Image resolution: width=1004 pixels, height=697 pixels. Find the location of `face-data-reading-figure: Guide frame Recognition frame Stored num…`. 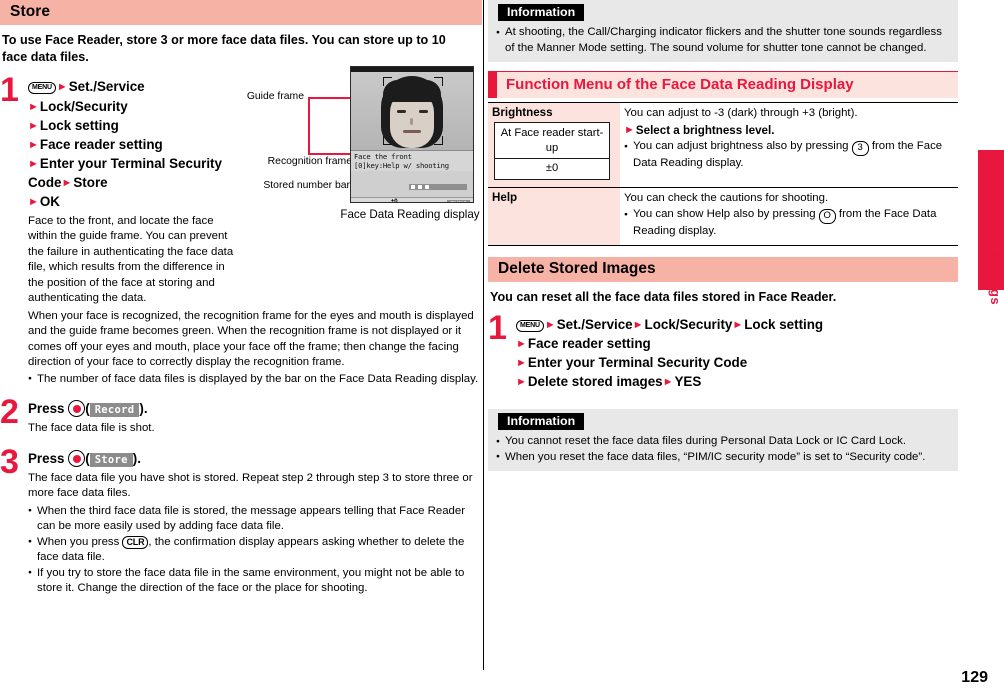

face-data-reading-figure: Guide frame Recognition frame Stored num… is located at coordinates (364, 179).